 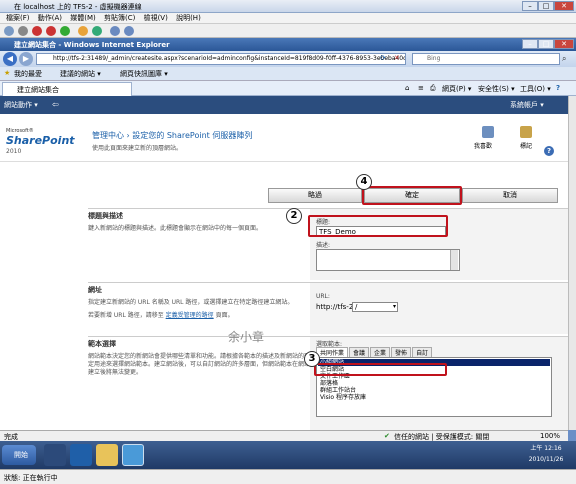 I want to click on page-title: 管理中心 › 設定您的 SharePoint 伺服器陣列, so click(x=172, y=135).